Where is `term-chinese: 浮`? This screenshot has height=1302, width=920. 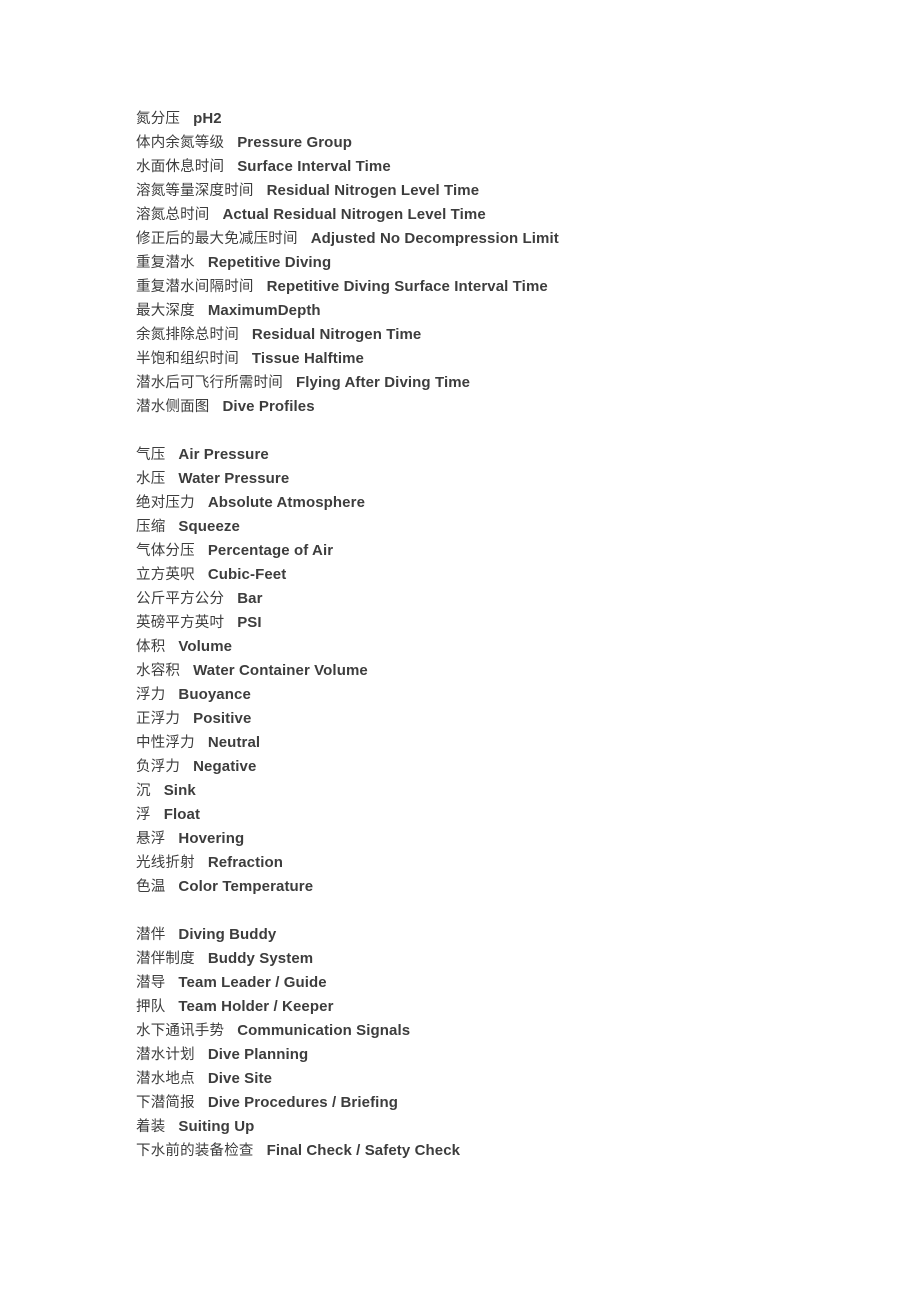
term-chinese: 浮 is located at coordinates (143, 815).